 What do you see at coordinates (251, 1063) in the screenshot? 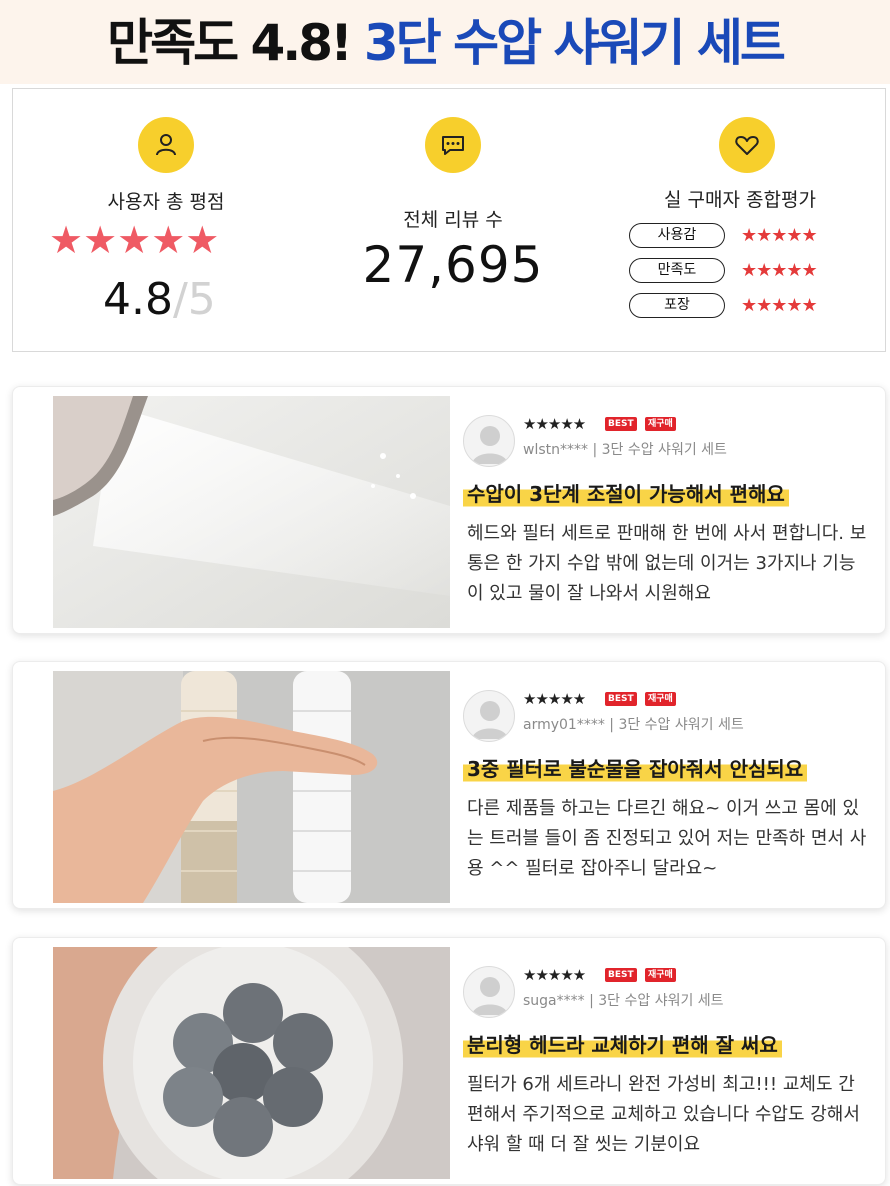
I see `review-photo-filter-balls` at bounding box center [251, 1063].